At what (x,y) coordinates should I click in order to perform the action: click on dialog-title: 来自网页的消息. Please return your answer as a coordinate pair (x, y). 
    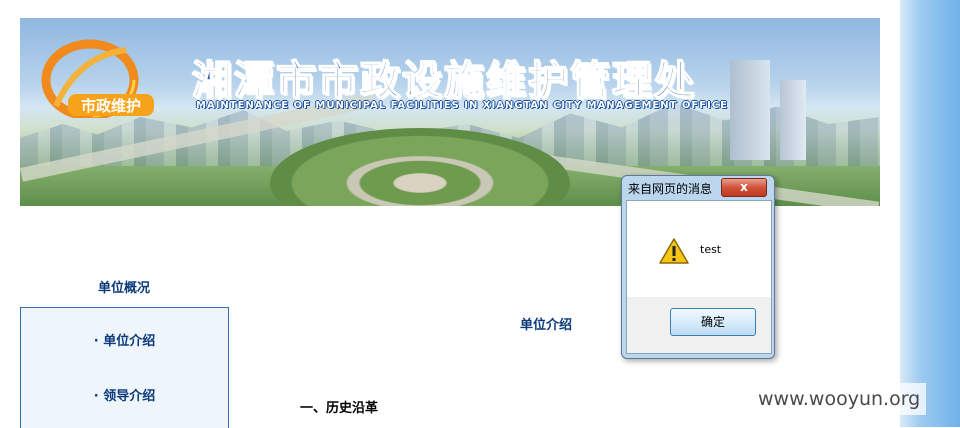
    Looking at the image, I should click on (670, 189).